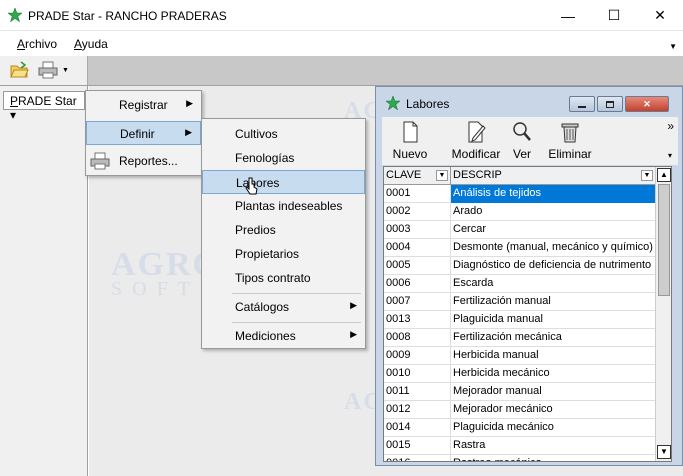 This screenshot has height=476, width=683. I want to click on cell-descrip: Herbicida mecánico, so click(553, 374).